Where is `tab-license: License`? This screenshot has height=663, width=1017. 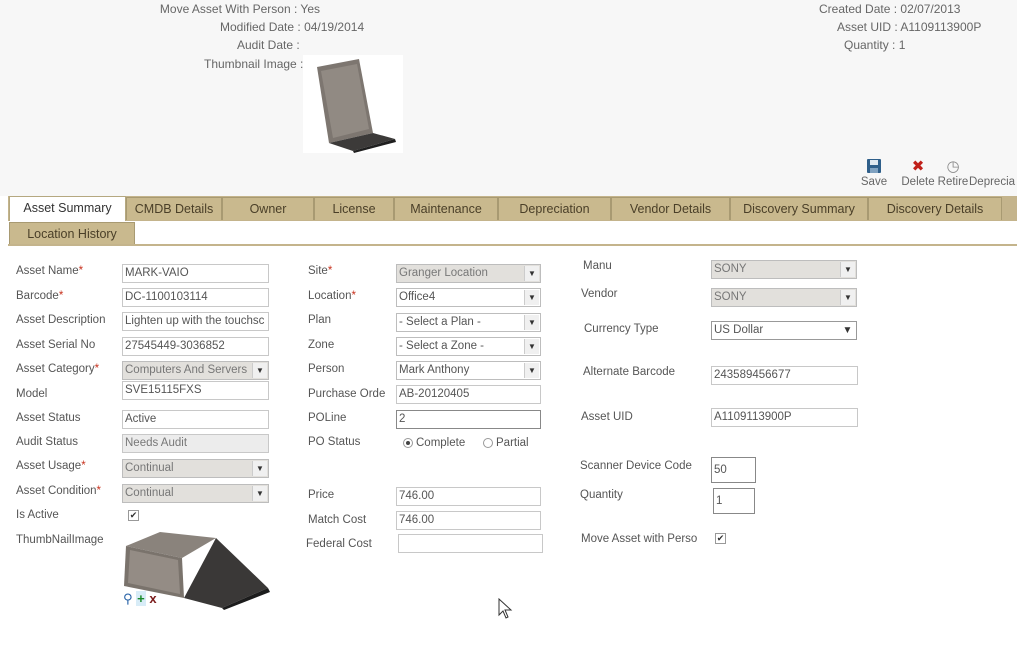 tab-license: License is located at coordinates (354, 208).